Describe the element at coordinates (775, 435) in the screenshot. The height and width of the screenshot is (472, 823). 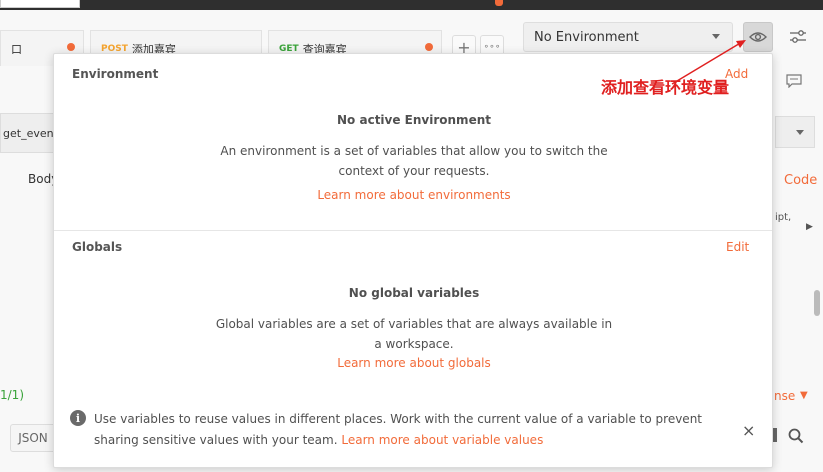
I see `toolbar-fragment` at that location.